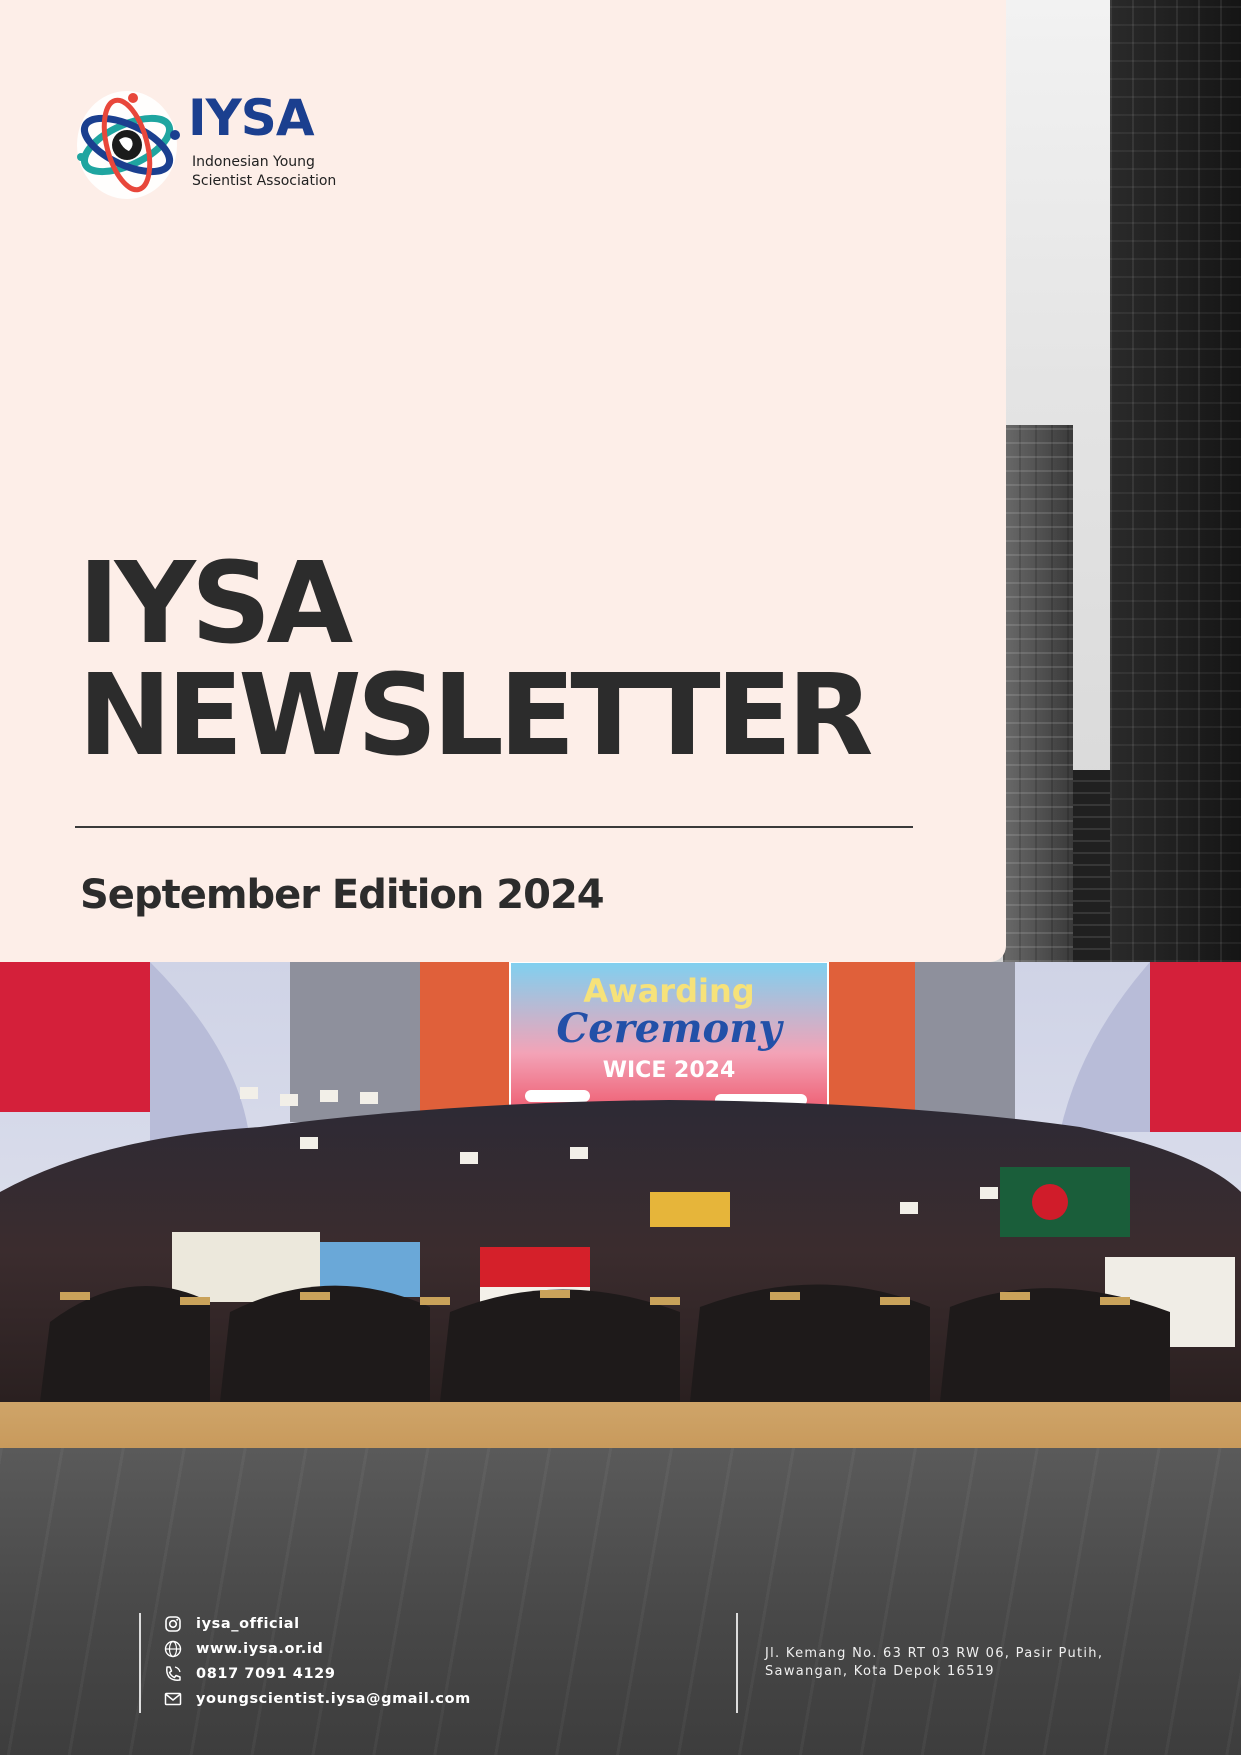 Image resolution: width=1241 pixels, height=1755 pixels. Describe the element at coordinates (266, 1673) in the screenshot. I see `phone-number: 0817 7091 4129` at that location.